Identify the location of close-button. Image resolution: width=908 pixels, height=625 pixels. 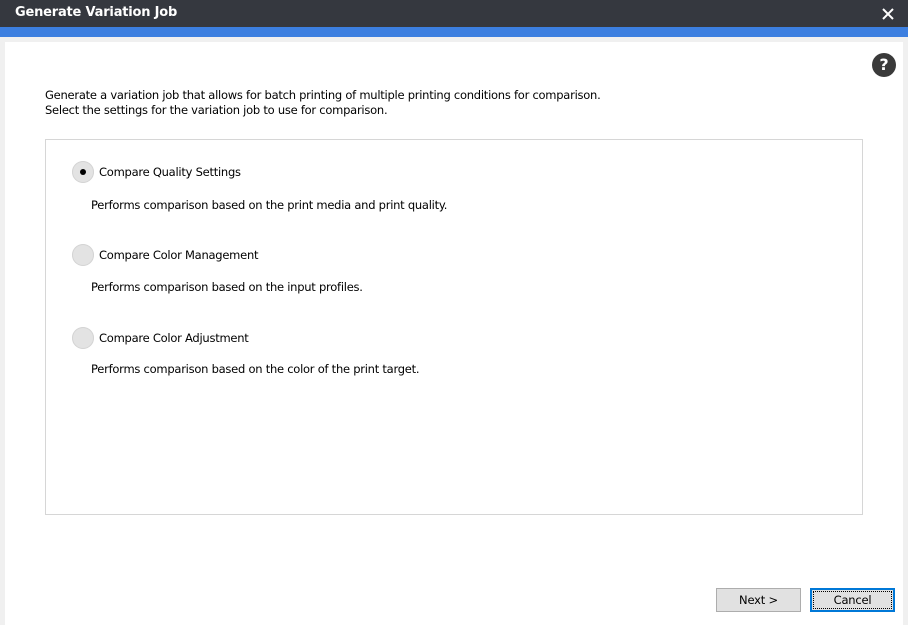
(888, 14).